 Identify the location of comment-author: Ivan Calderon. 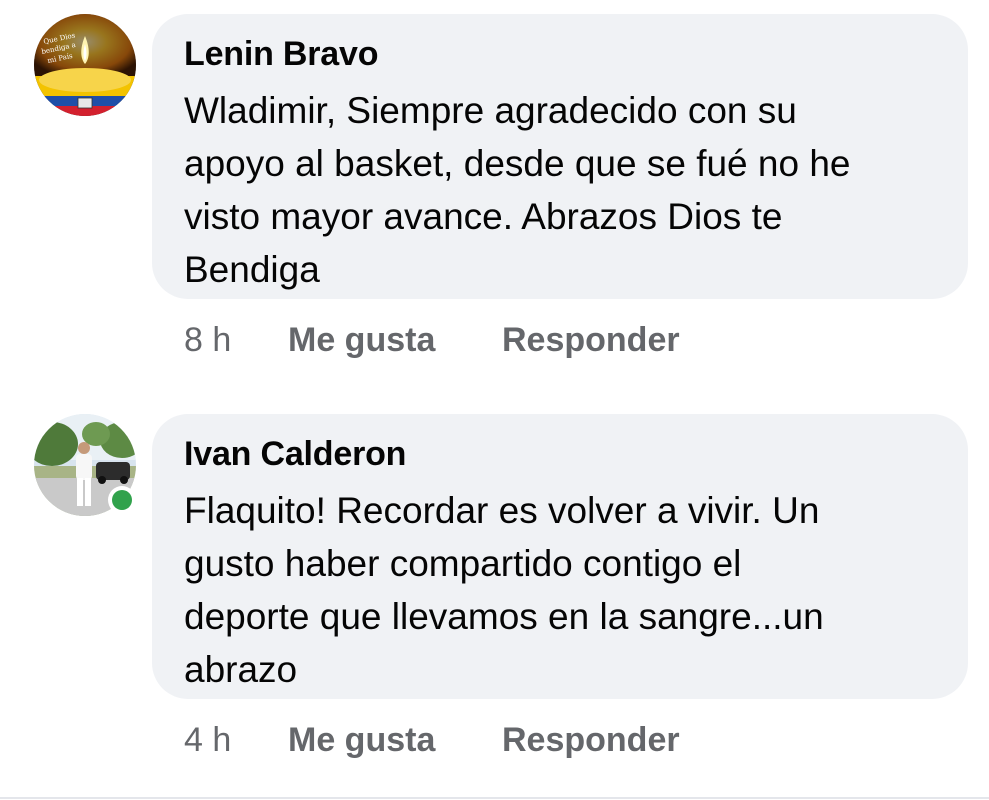
(561, 454).